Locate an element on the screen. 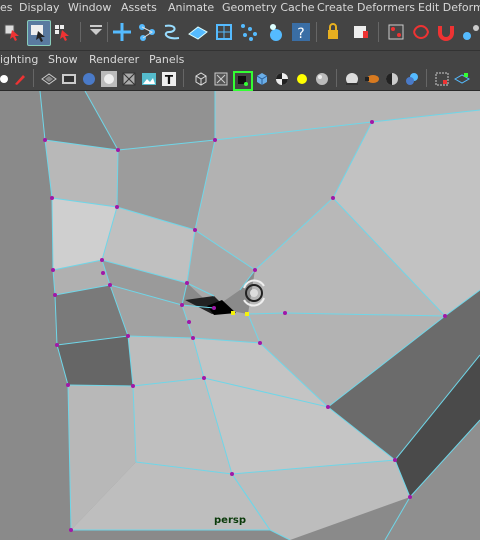 This screenshot has height=540, width=480. lock-icon is located at coordinates (333, 32).